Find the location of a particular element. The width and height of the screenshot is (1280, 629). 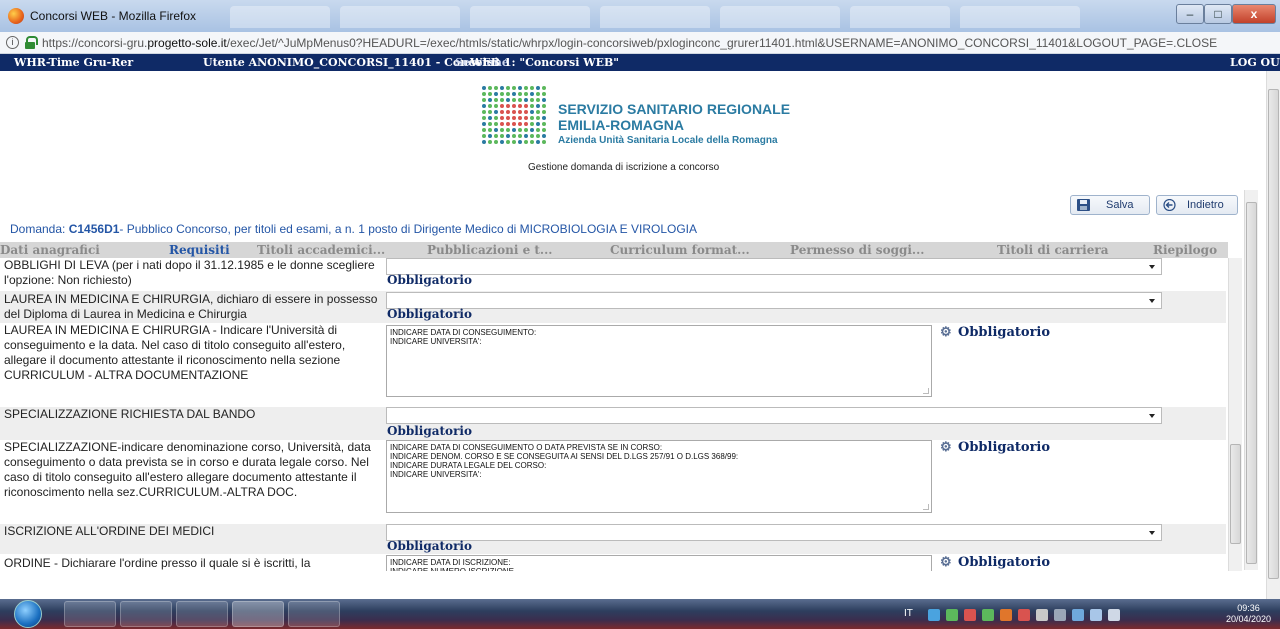

firefox-taskbar-icon is located at coordinates (258, 614).